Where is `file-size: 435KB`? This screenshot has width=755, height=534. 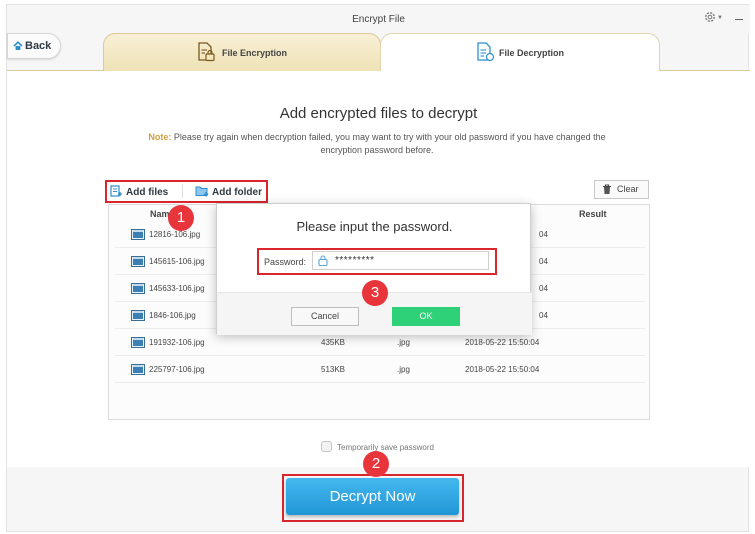 file-size: 435KB is located at coordinates (333, 342).